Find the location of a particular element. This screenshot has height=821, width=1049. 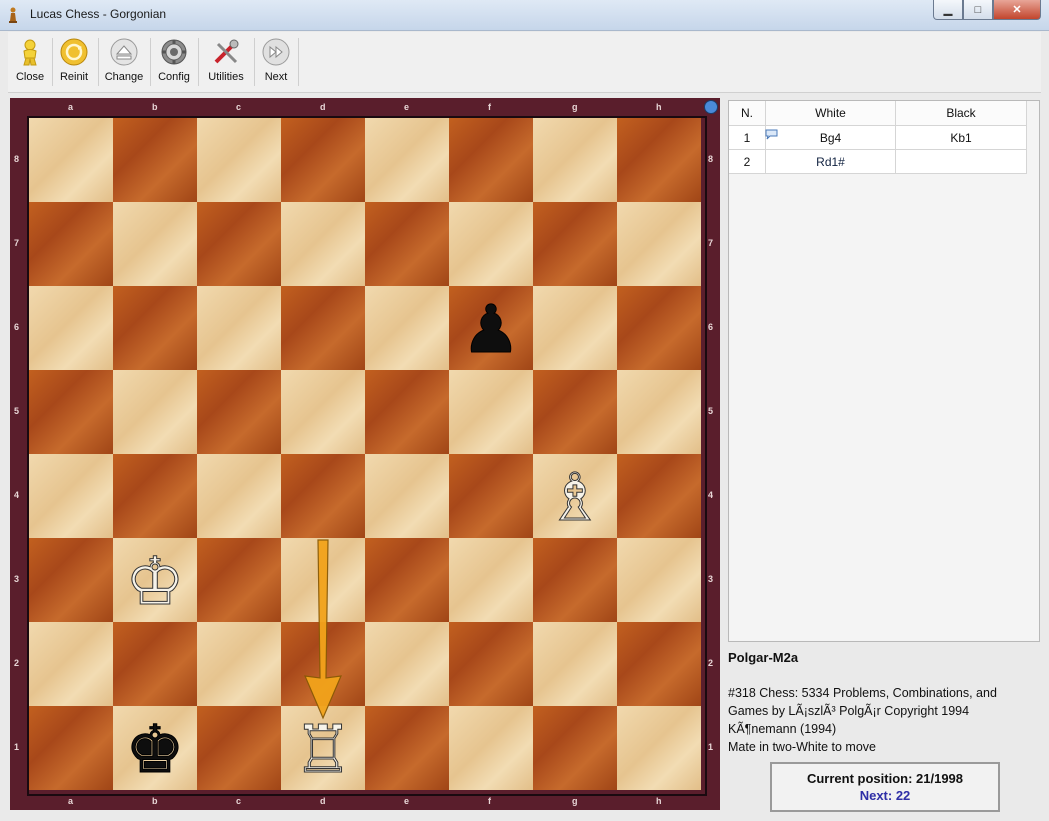

square-d2 is located at coordinates (323, 664).